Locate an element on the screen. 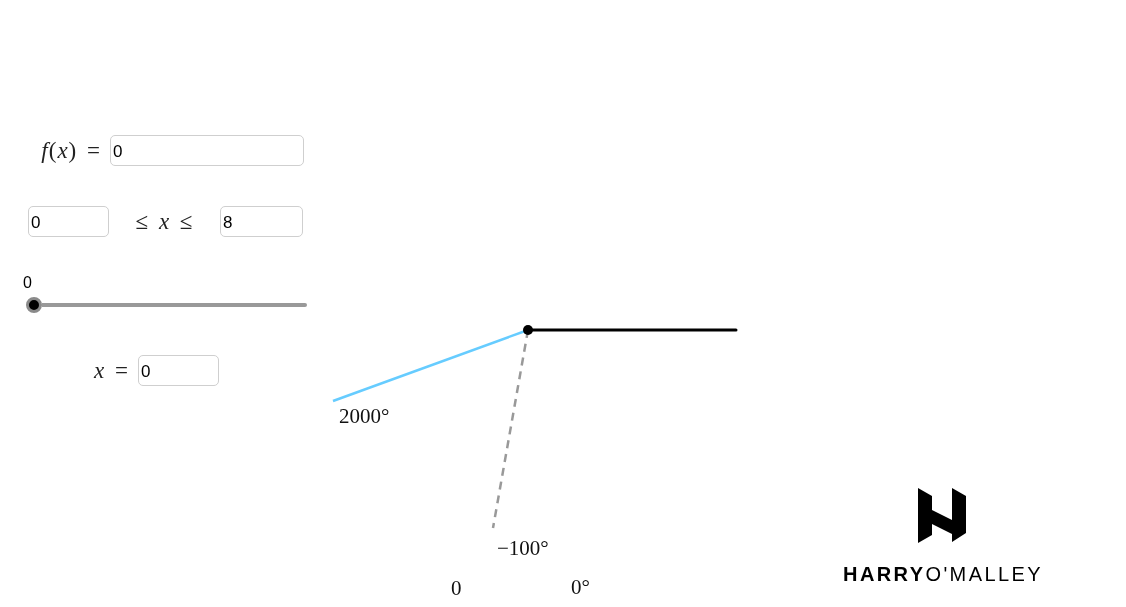  logo-text: HARRYO'MALLEY is located at coordinates (943, 574).